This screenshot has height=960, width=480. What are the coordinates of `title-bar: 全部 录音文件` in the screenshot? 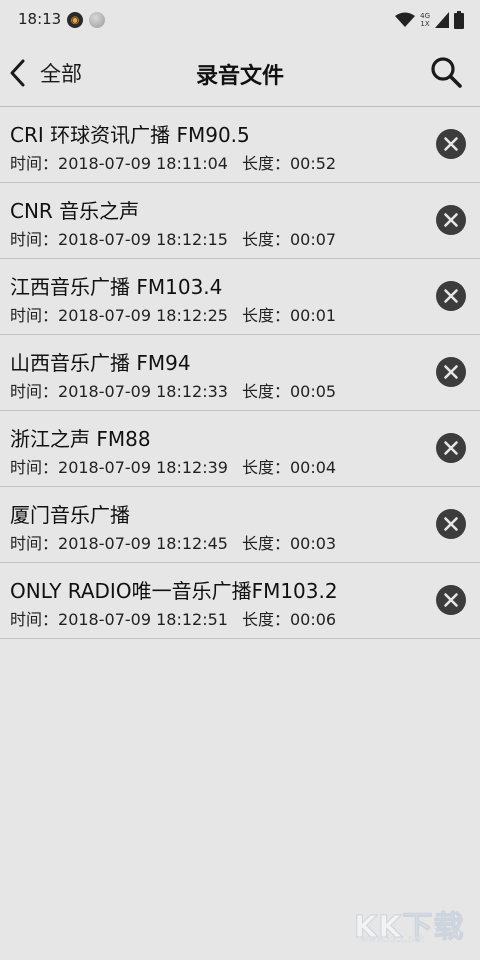 It's located at (240, 73).